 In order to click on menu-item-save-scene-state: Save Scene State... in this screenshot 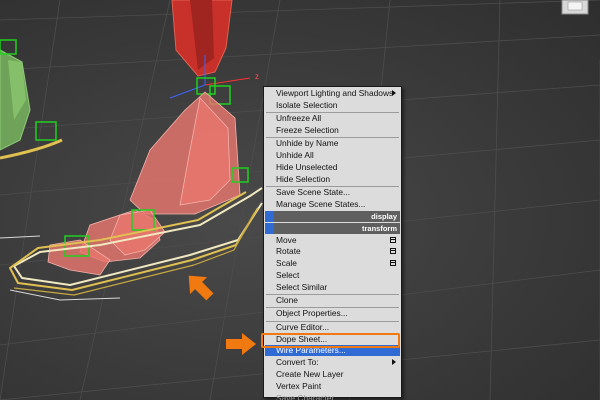, I will do `click(332, 192)`.